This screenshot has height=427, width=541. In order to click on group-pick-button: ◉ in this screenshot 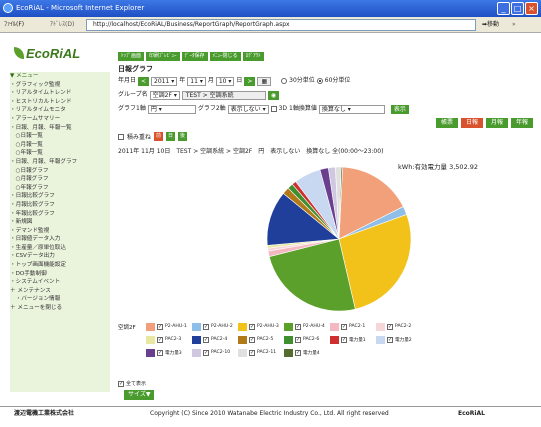, I will do `click(273, 95)`.